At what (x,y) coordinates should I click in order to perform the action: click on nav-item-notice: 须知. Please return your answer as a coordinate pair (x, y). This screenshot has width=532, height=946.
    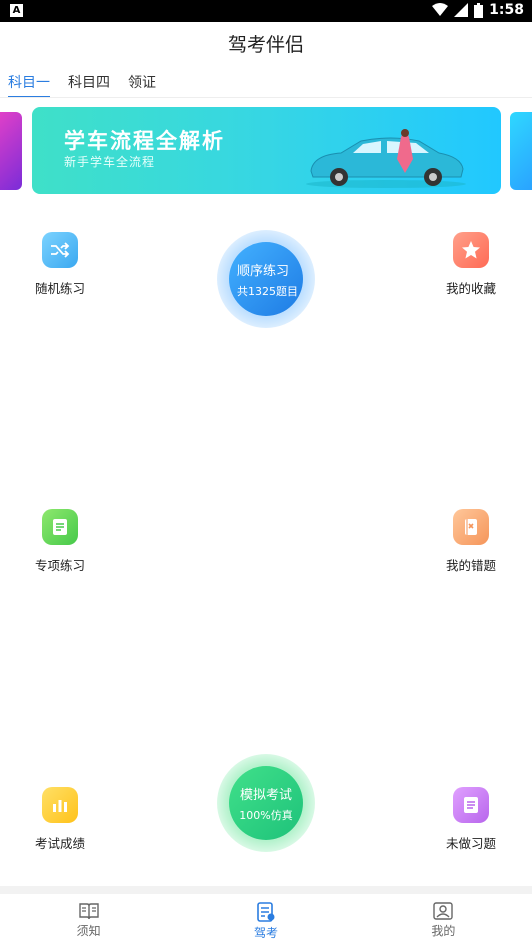
    Looking at the image, I should click on (88, 920).